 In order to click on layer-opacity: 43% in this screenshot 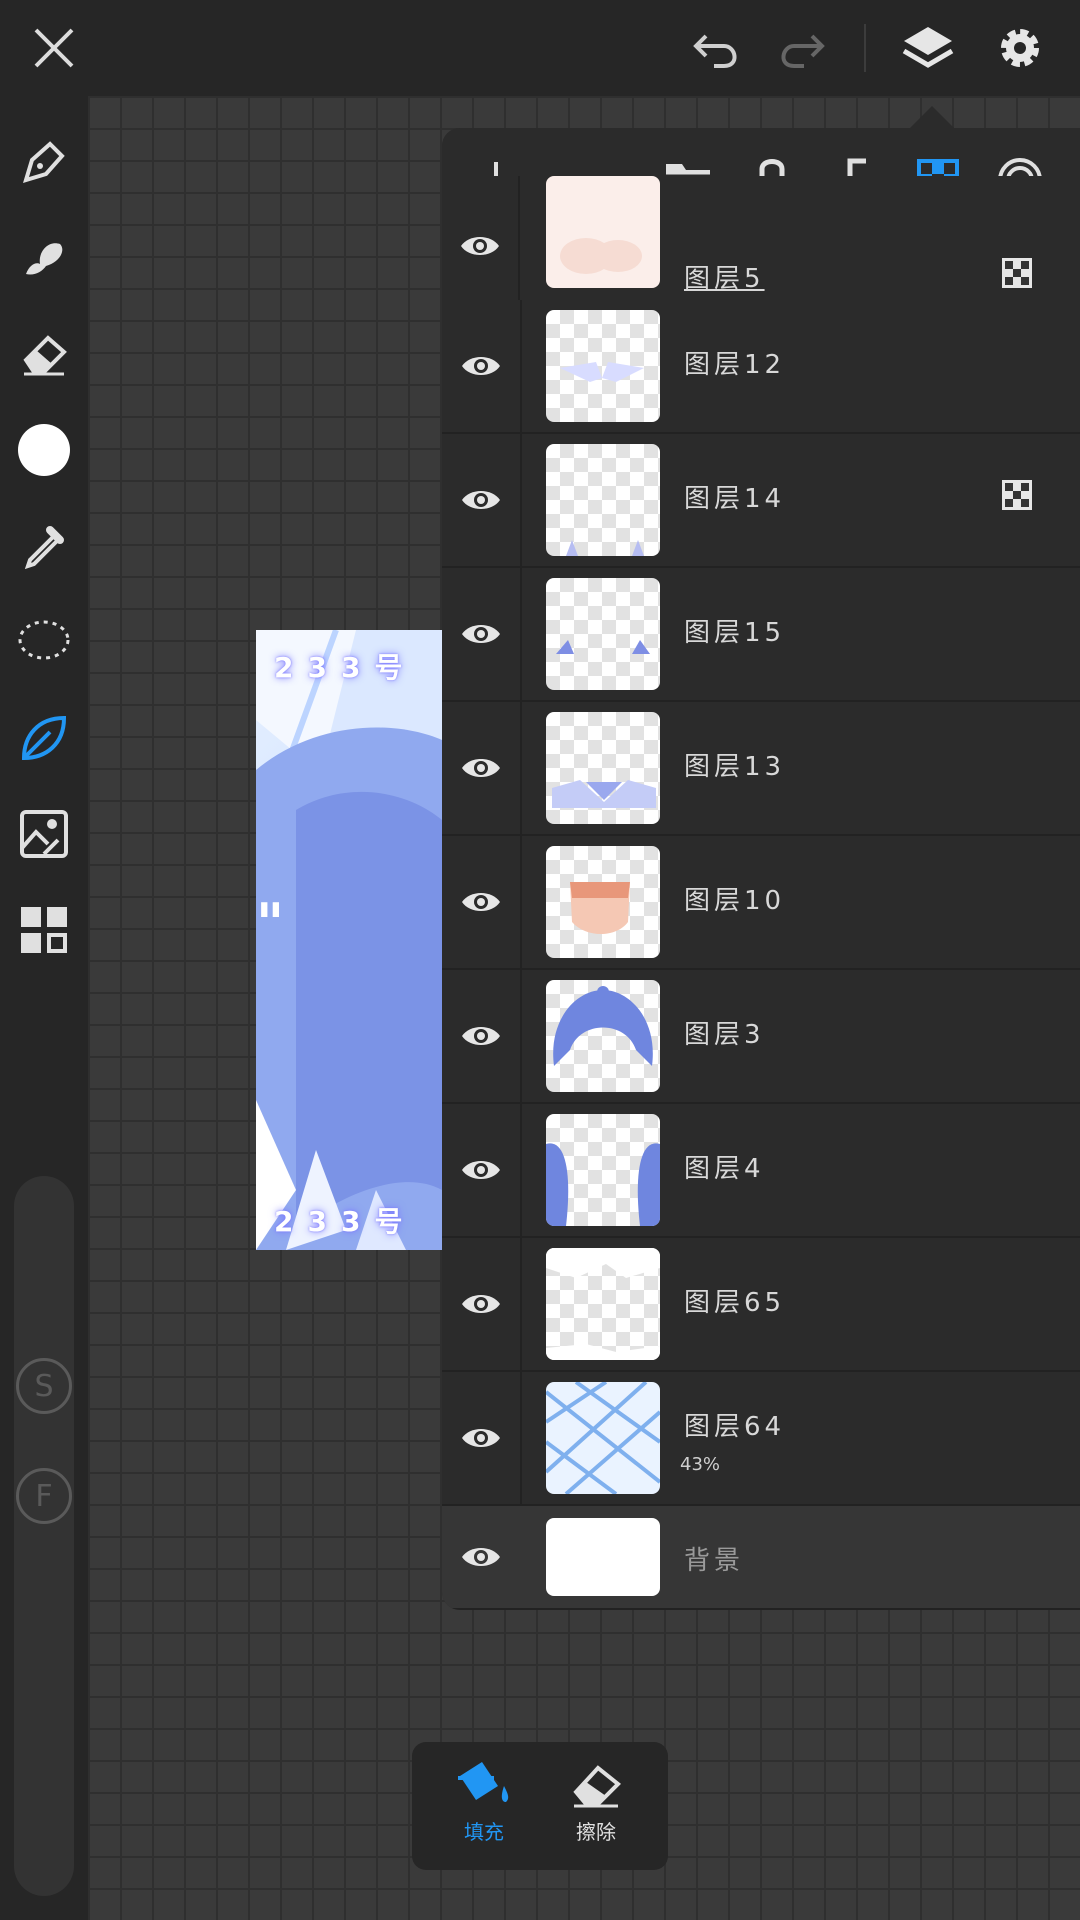, I will do `click(700, 1464)`.